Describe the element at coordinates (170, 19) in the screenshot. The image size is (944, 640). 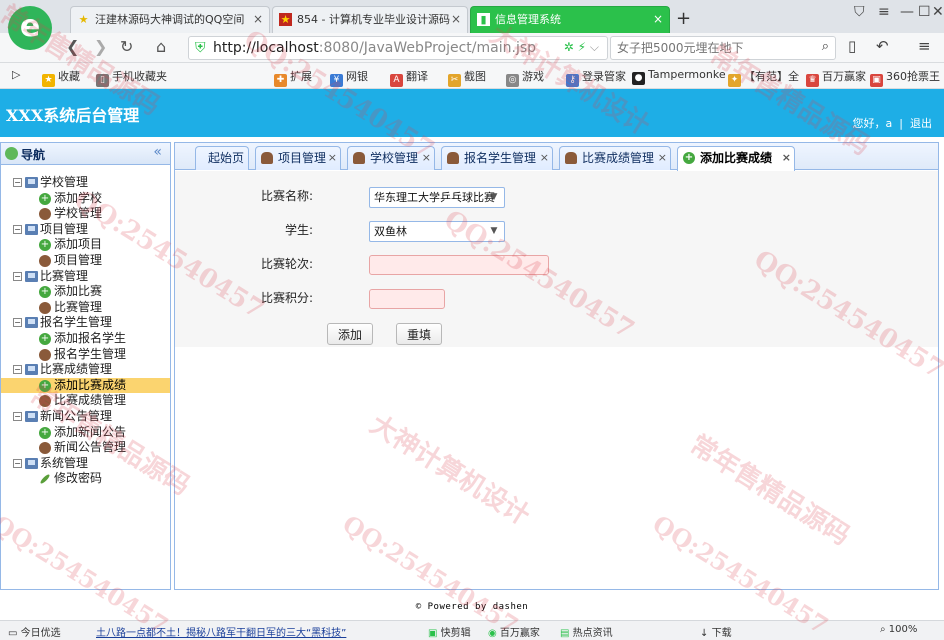
I see `browser-tab-qq-space: ★ 汪建林源码大神调试的QQ空间 ×` at that location.